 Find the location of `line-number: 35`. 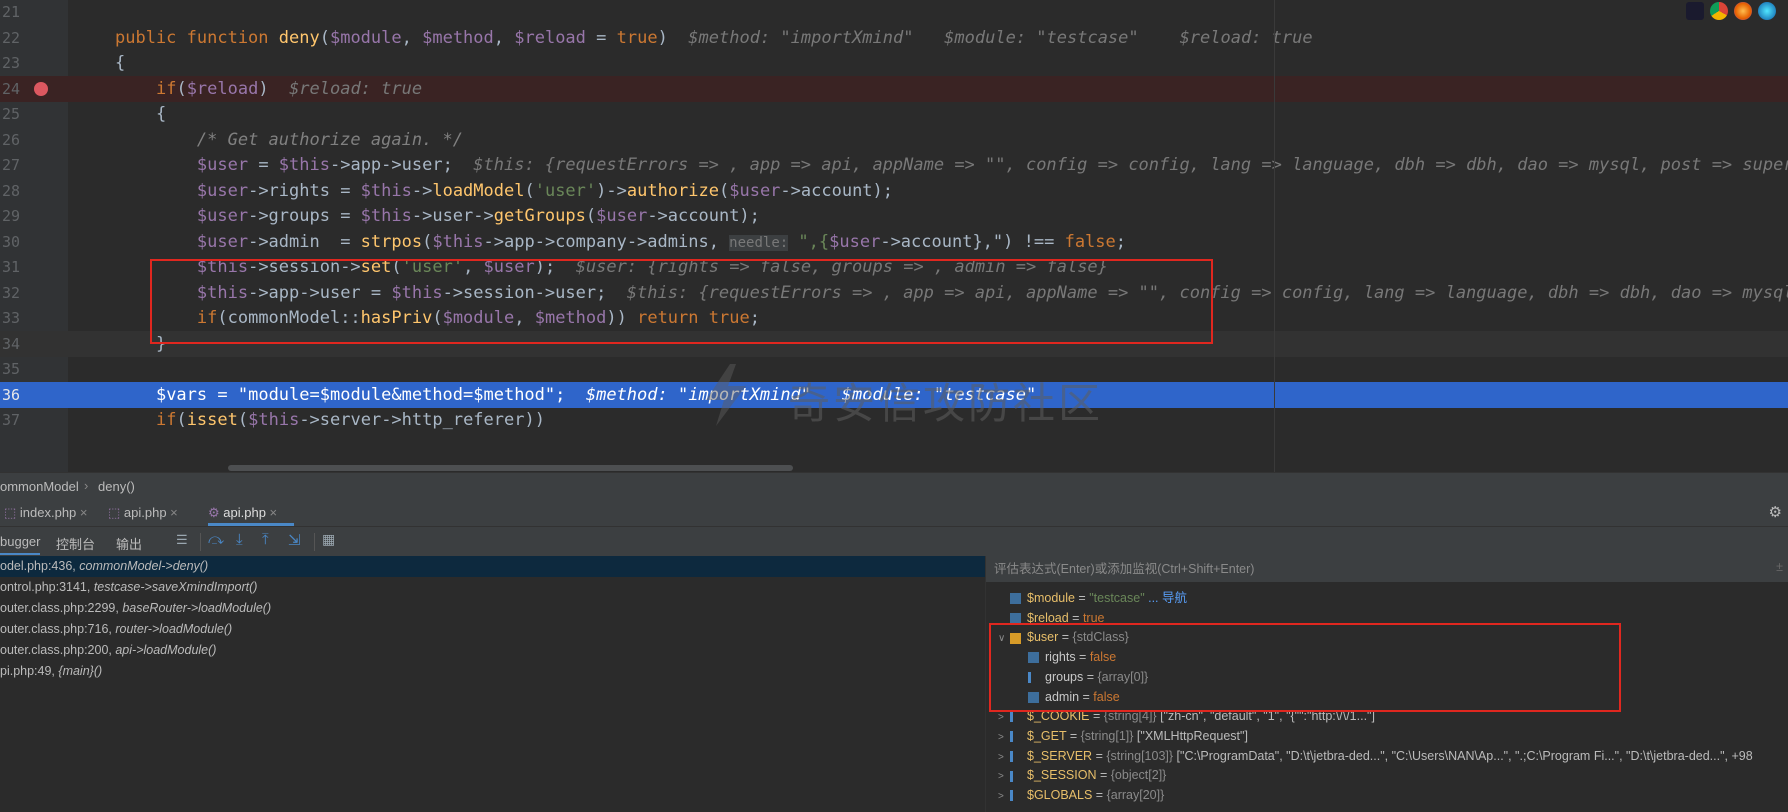

line-number: 35 is located at coordinates (10, 369).